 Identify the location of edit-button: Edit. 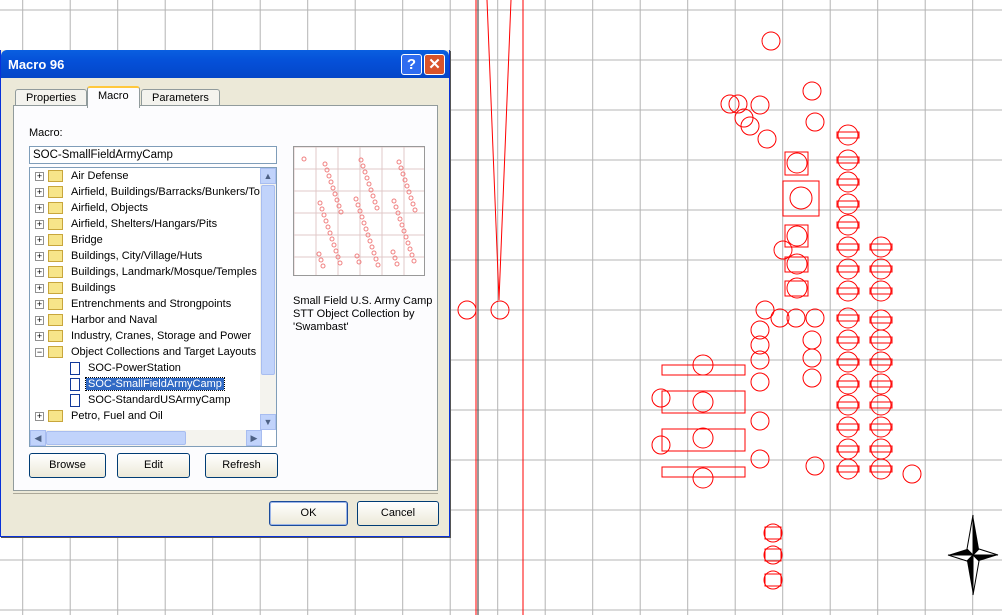
(153, 465).